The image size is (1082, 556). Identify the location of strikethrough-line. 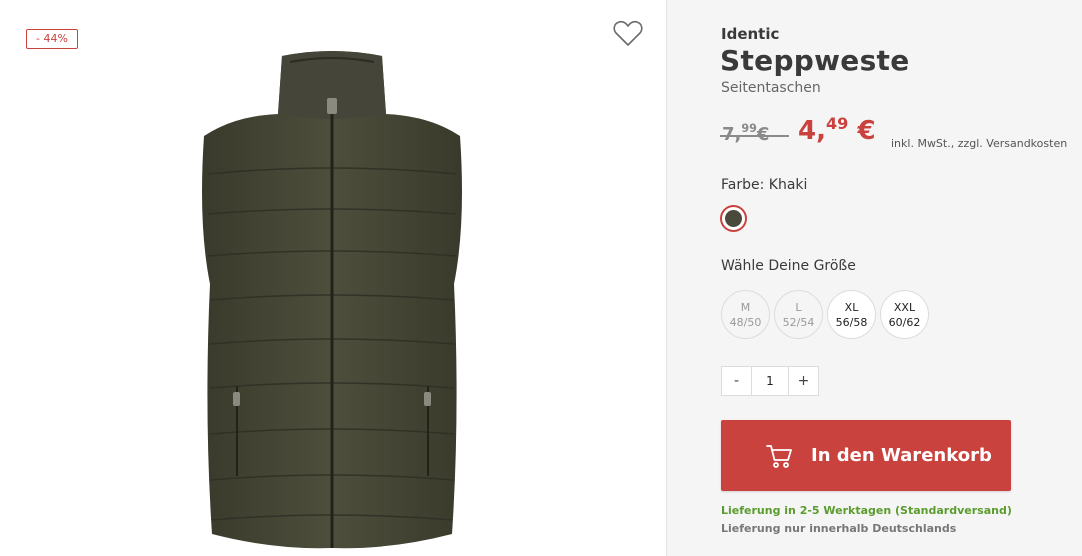
(755, 136).